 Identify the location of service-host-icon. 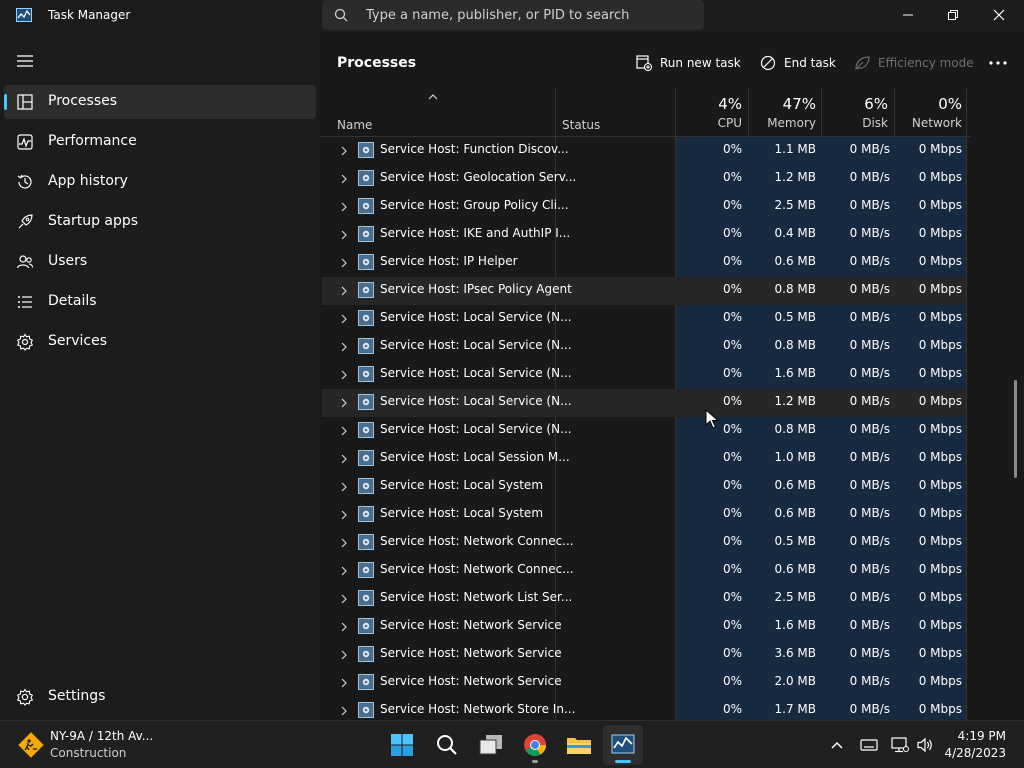
(366, 598).